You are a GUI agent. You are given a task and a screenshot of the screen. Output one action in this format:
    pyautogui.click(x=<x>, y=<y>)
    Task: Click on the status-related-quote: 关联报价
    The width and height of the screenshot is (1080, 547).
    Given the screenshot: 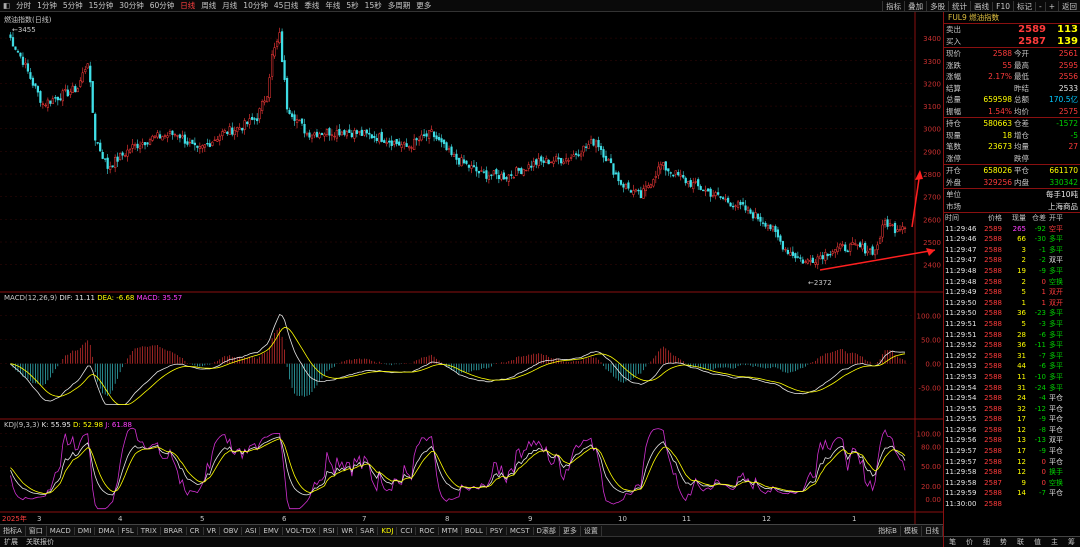 What is the action you would take?
    pyautogui.click(x=40, y=542)
    